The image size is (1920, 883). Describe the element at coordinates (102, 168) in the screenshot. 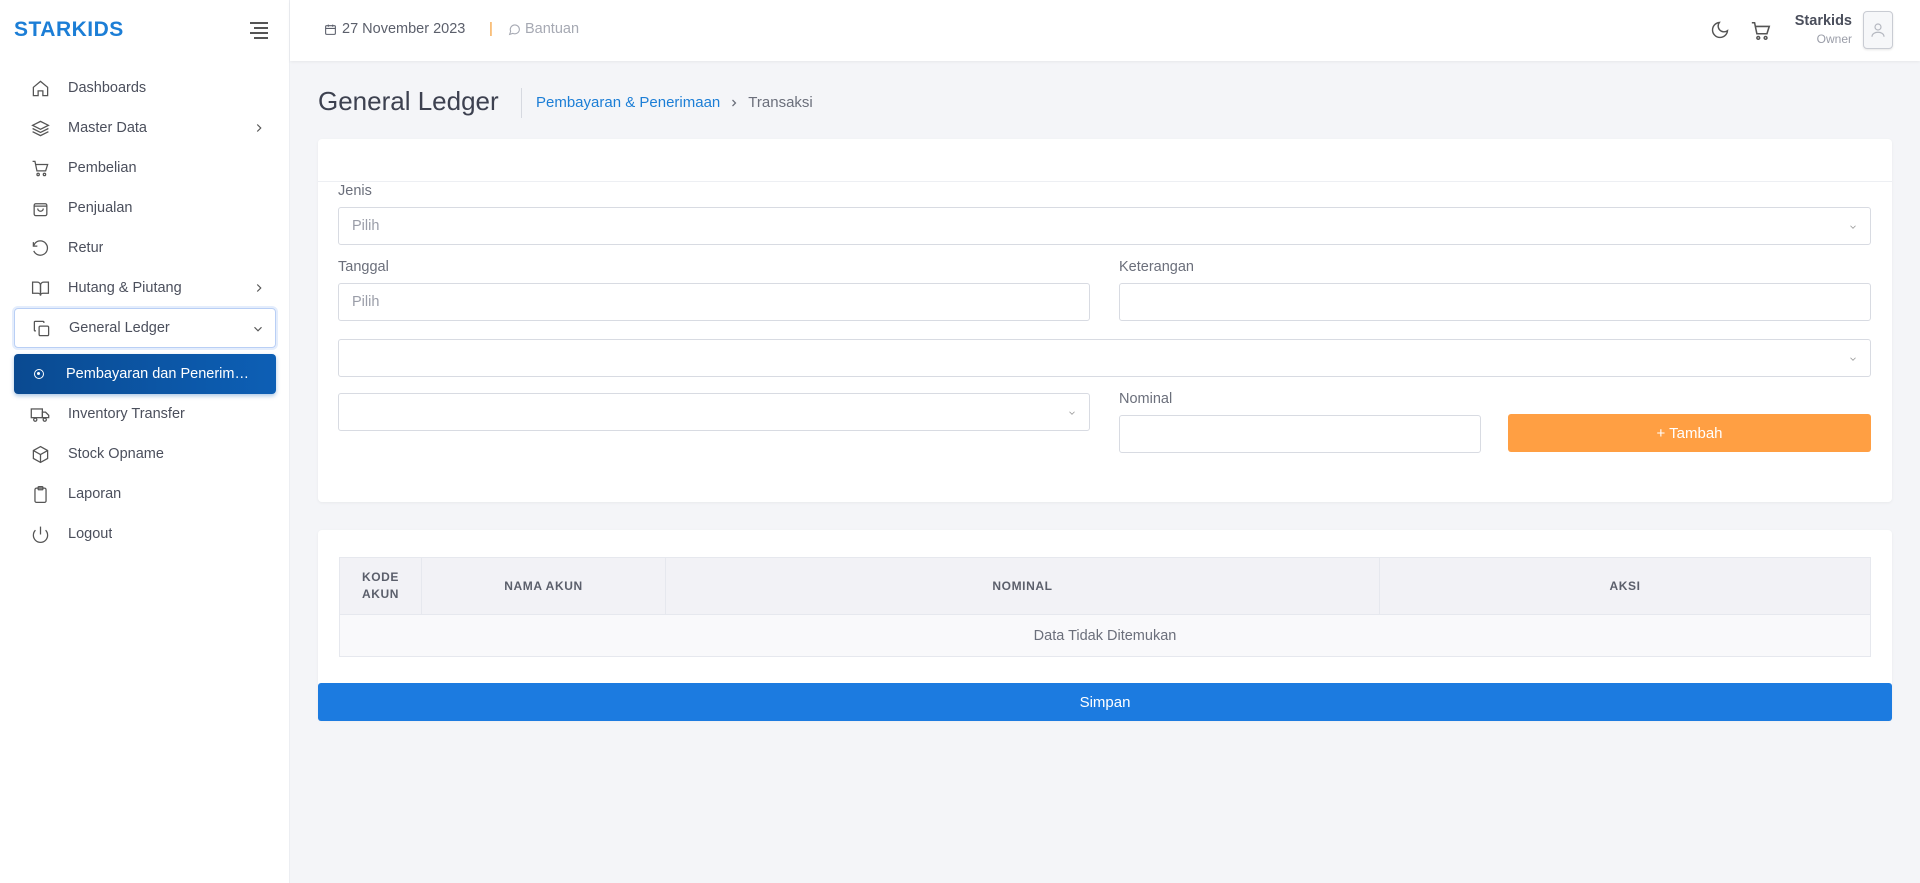

I see `sidebar-item-label: Pembelian` at that location.